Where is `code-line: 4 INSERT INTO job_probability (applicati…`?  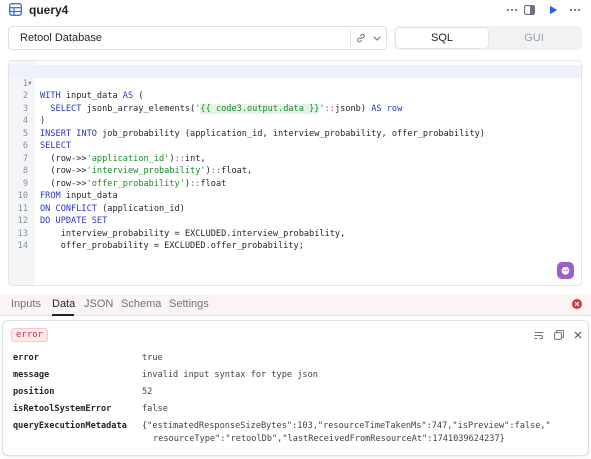
code-line: 4 INSERT INTO job_probability (applicati… is located at coordinates (253, 127).